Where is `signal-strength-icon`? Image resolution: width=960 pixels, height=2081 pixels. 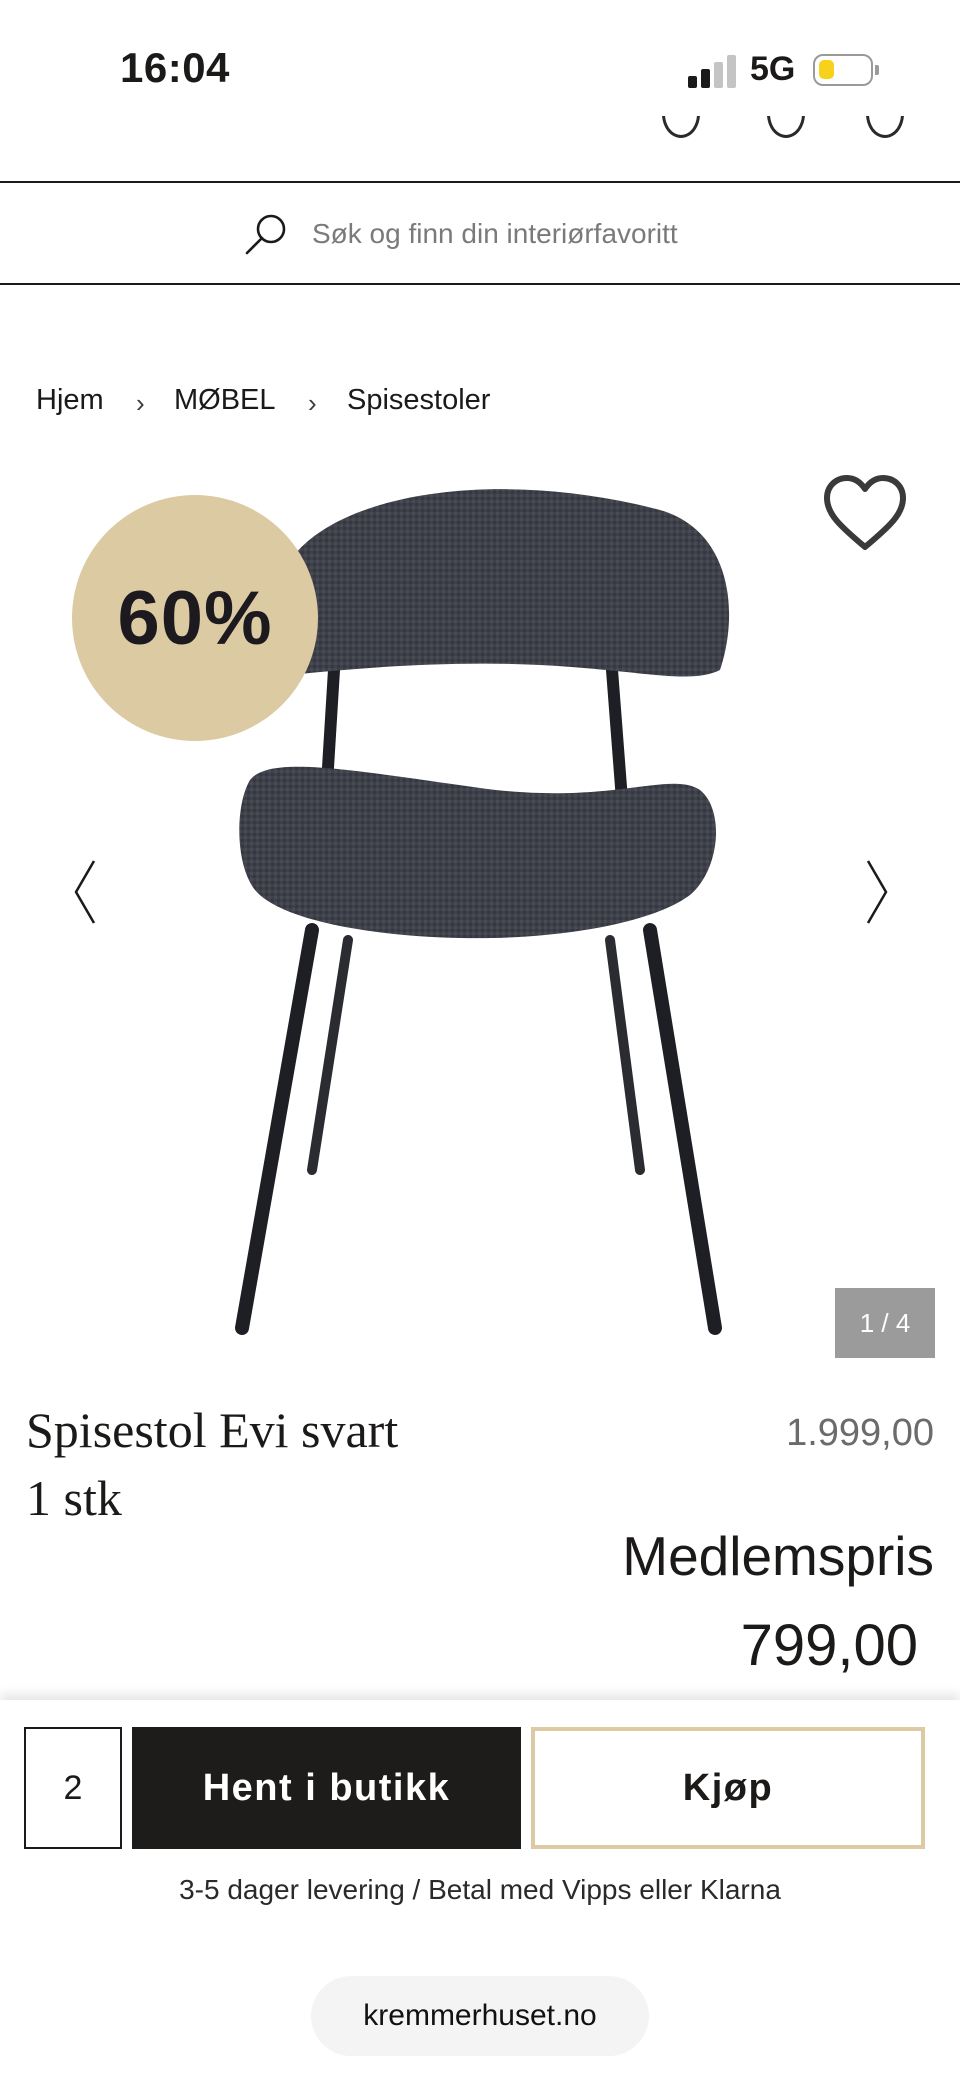 signal-strength-icon is located at coordinates (712, 71).